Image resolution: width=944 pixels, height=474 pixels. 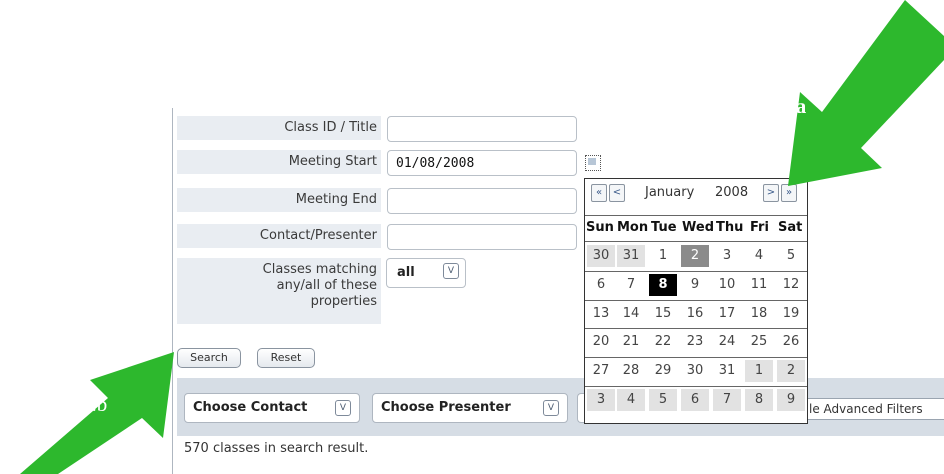 What do you see at coordinates (670, 192) in the screenshot?
I see `calendar-month: January` at bounding box center [670, 192].